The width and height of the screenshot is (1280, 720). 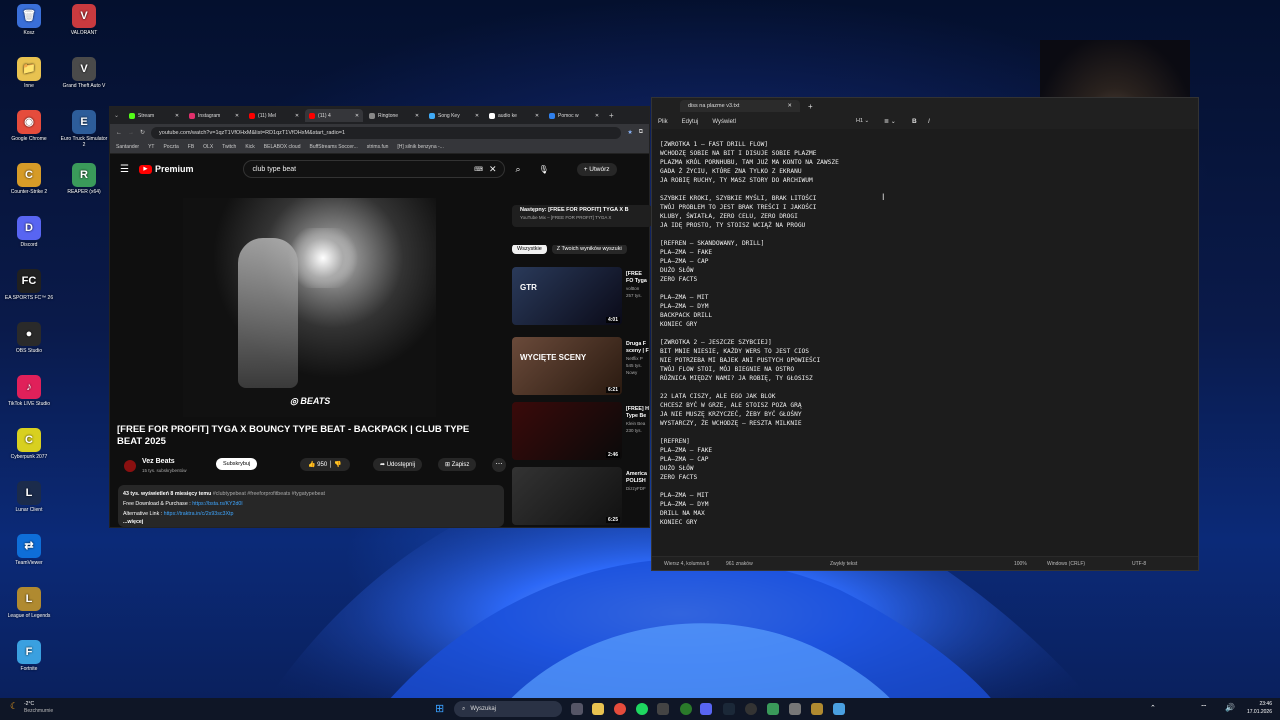 I want to click on tray-chevron-icon: ⌃, so click(x=1153, y=708).